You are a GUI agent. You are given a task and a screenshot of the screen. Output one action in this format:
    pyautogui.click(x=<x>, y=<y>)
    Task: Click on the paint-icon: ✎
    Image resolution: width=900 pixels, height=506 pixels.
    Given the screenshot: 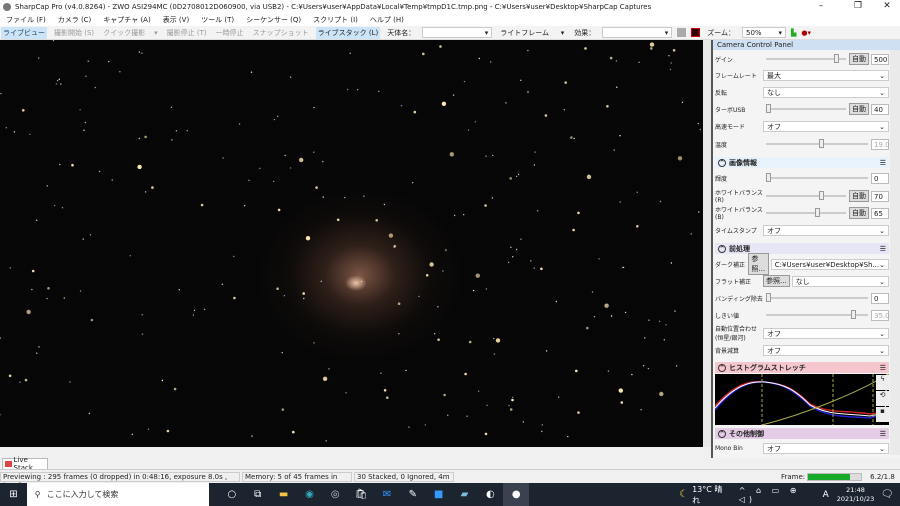 What is the action you would take?
    pyautogui.click(x=413, y=494)
    